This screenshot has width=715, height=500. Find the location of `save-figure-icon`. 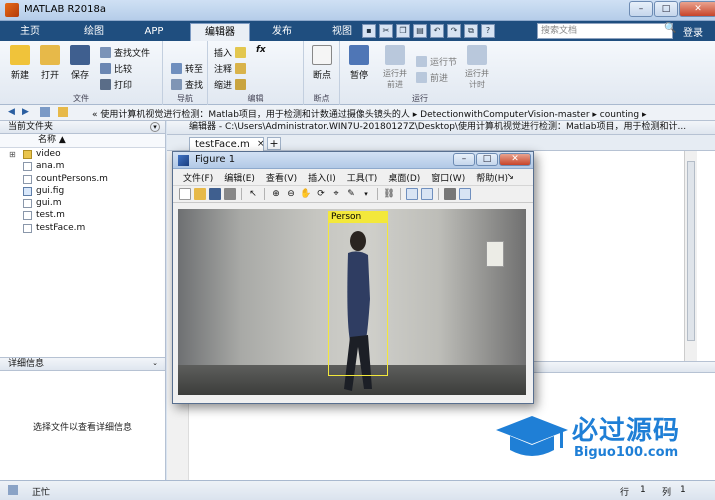

save-figure-icon is located at coordinates (215, 194).